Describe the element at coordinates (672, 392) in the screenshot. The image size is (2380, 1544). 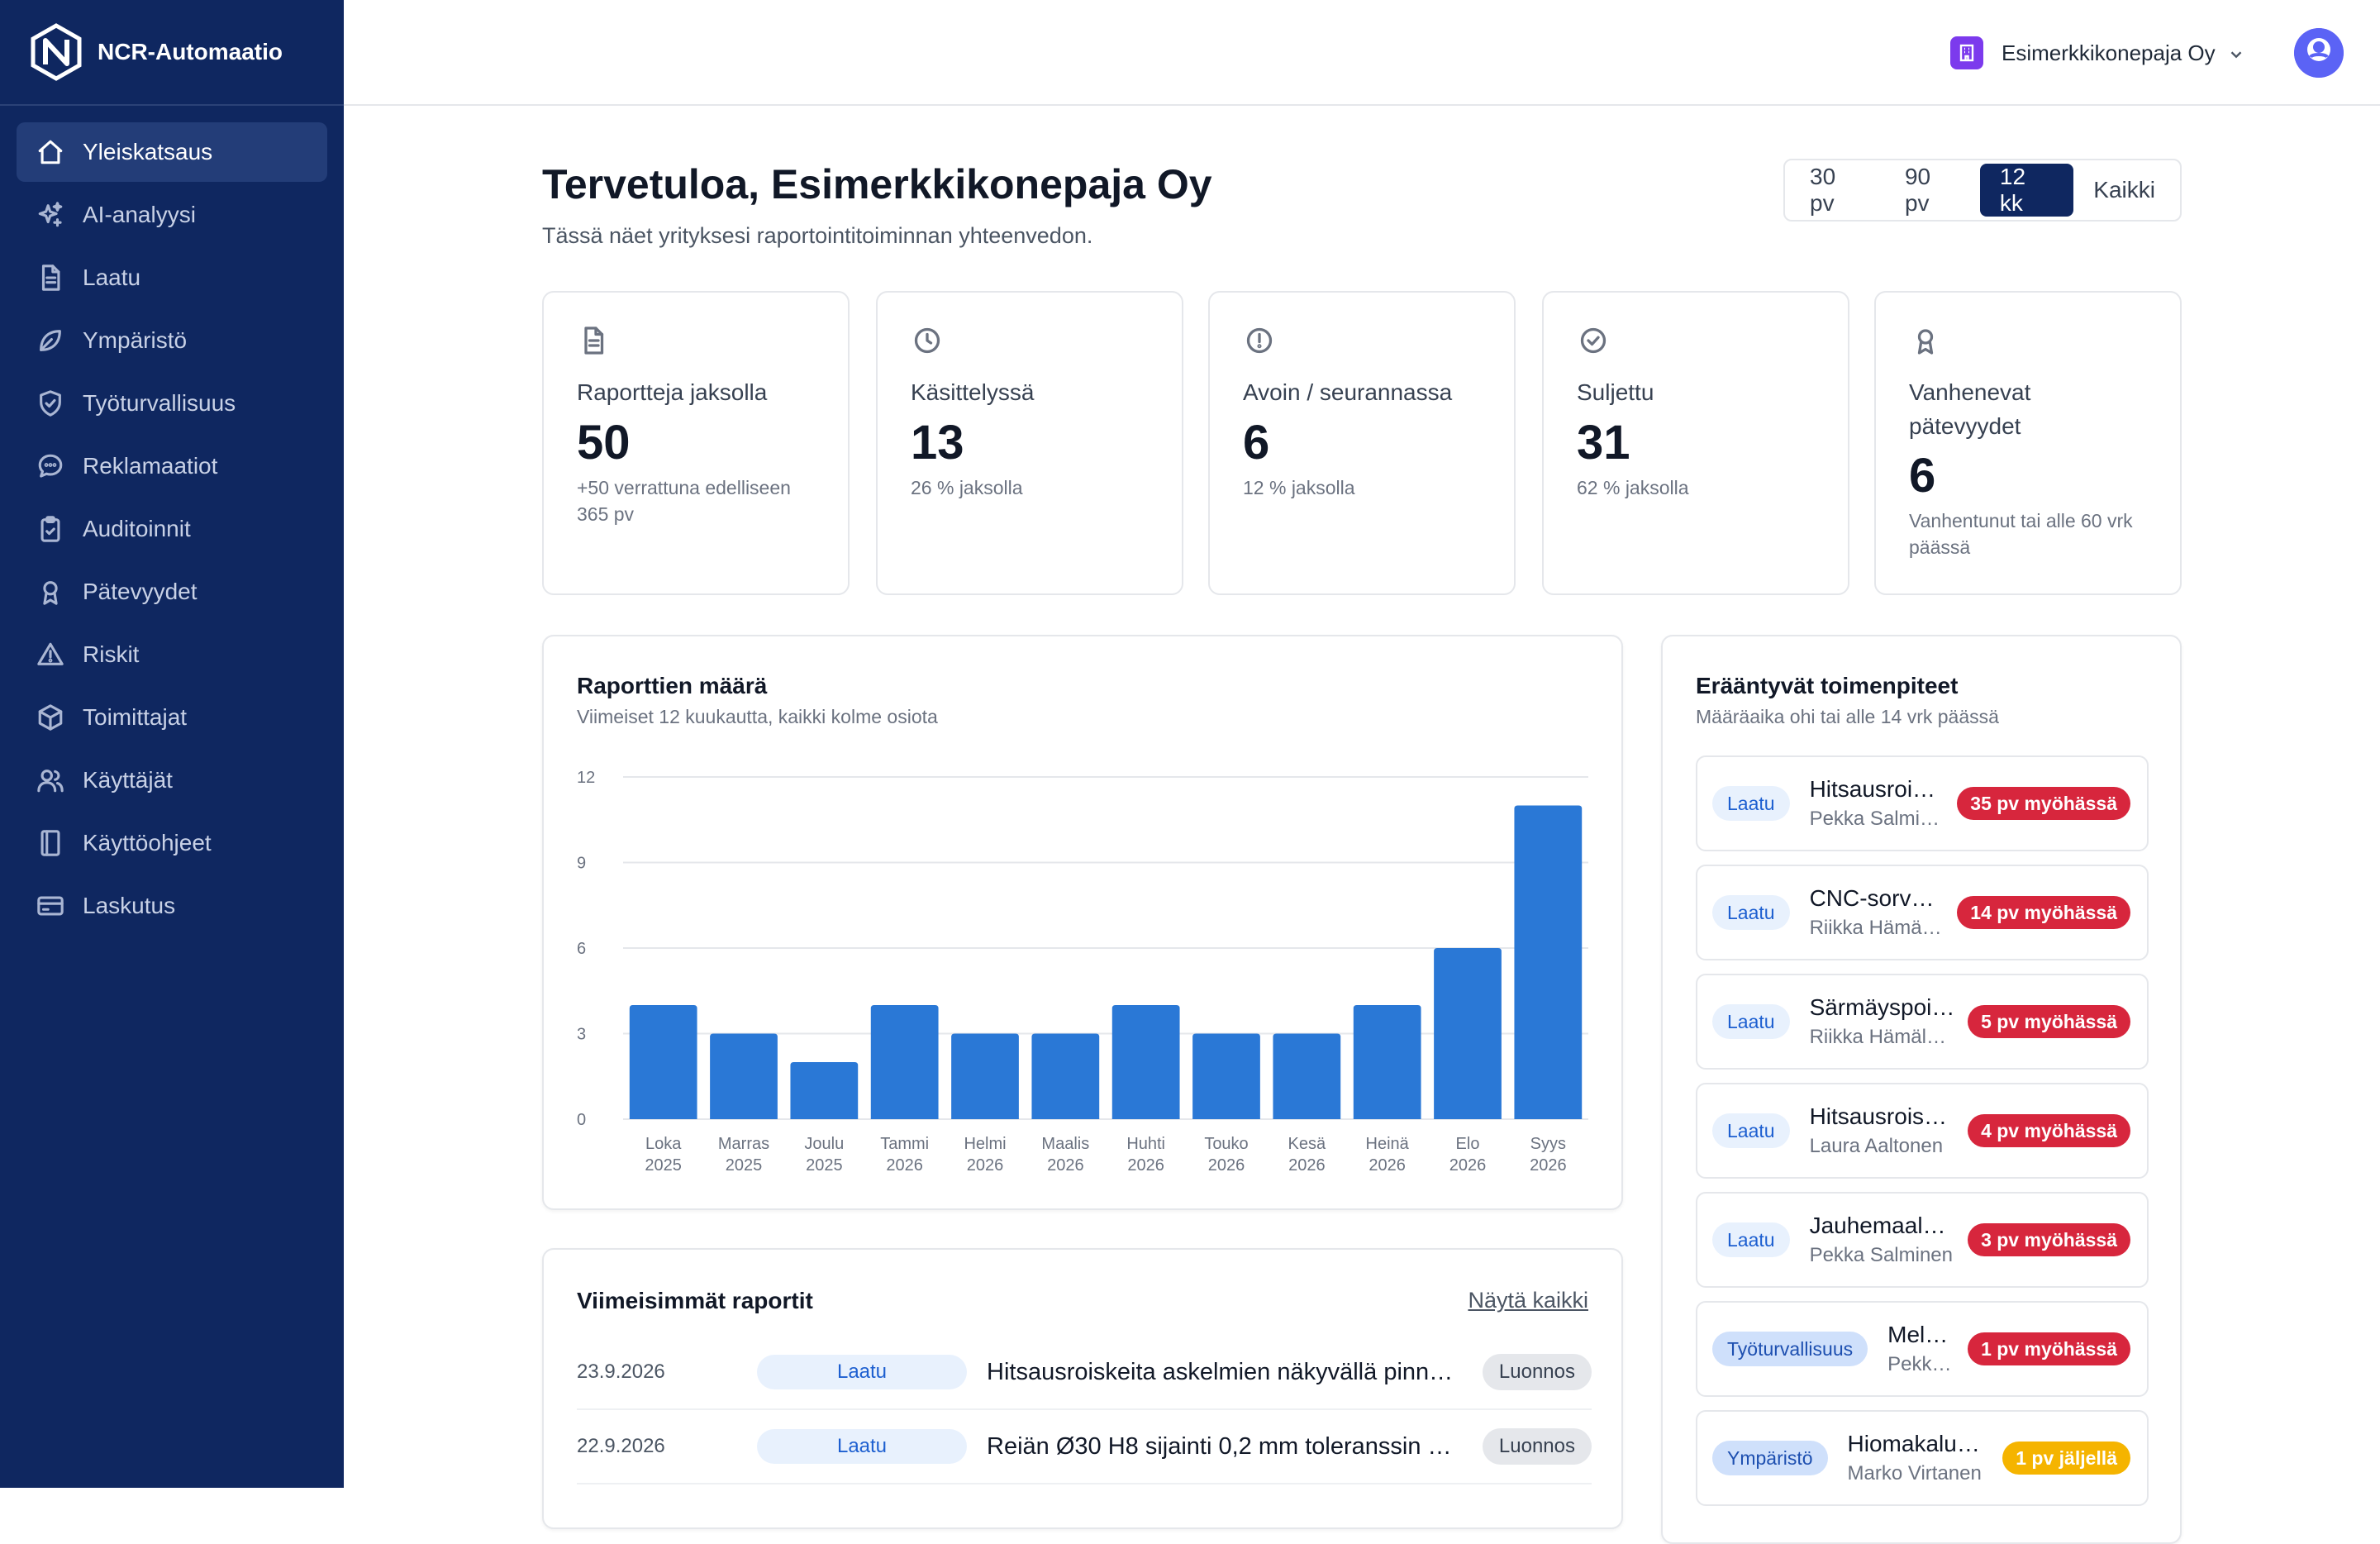
I see `stat-label: Raportteja jaksolla` at that location.